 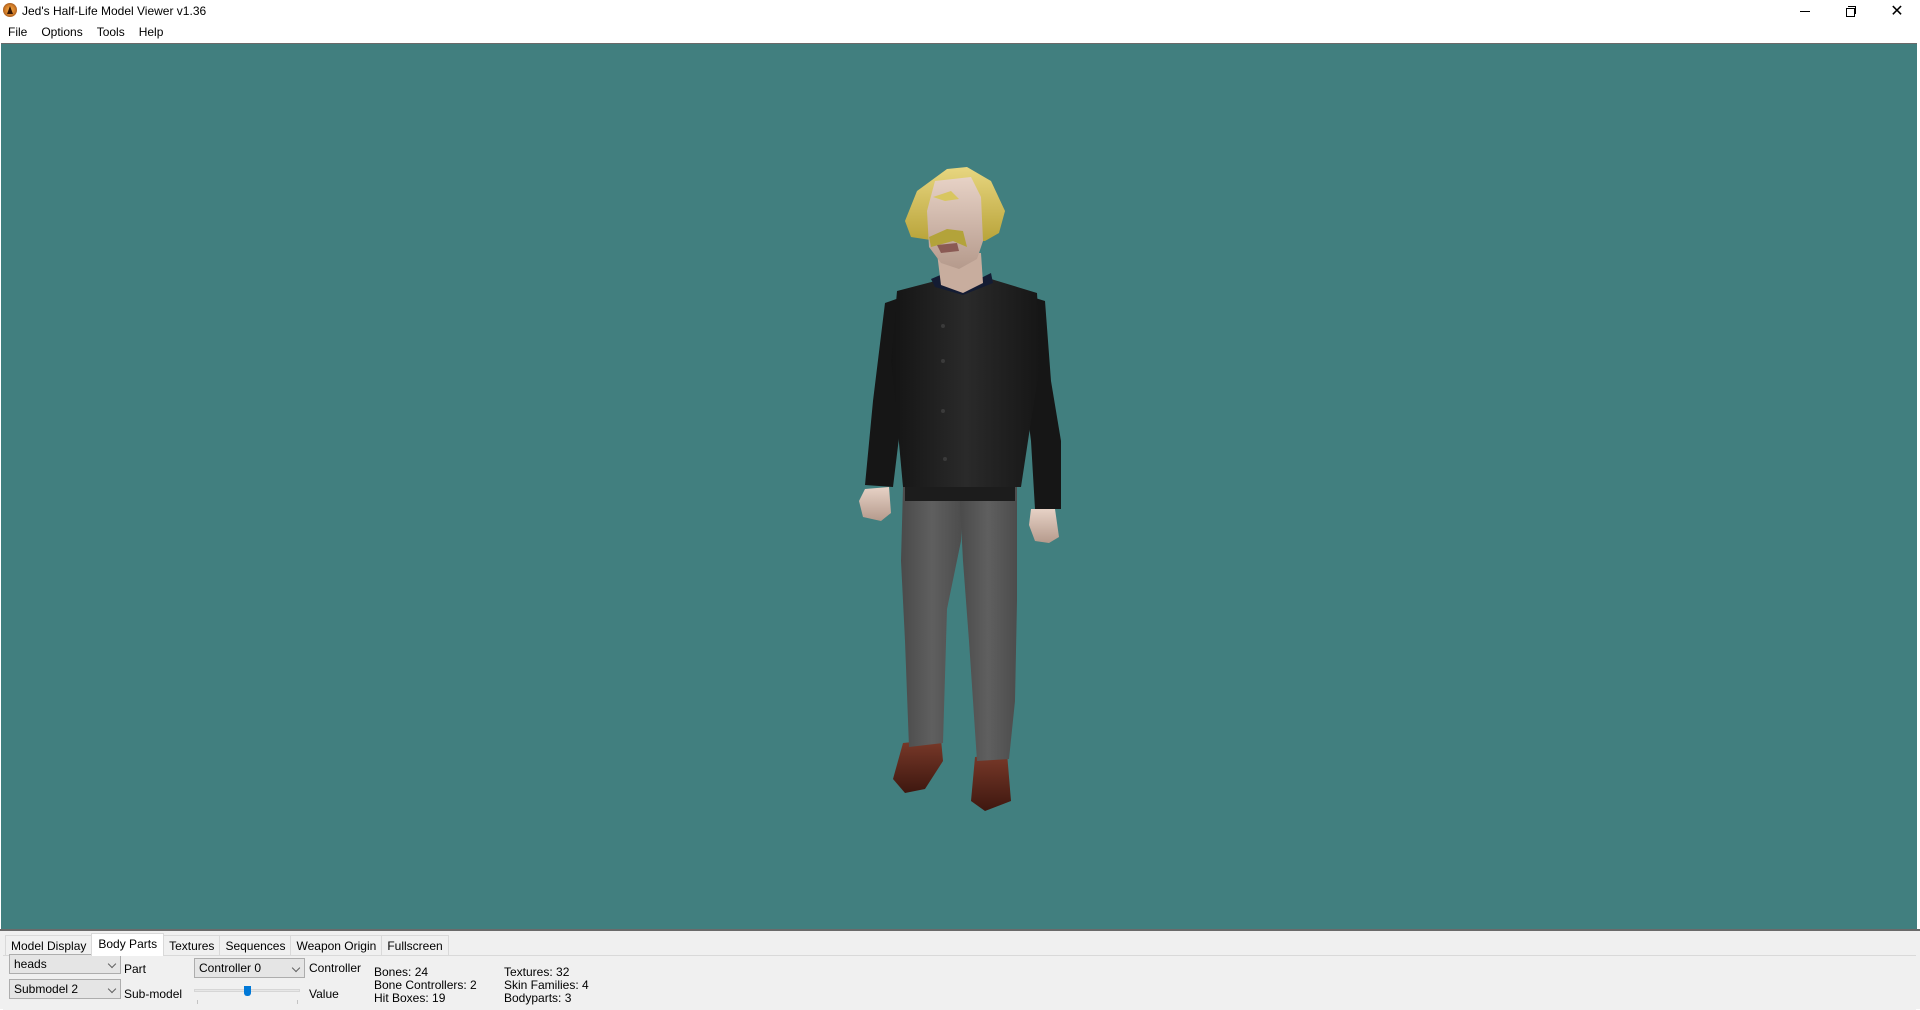 I want to click on minimize-button, so click(x=1805, y=11).